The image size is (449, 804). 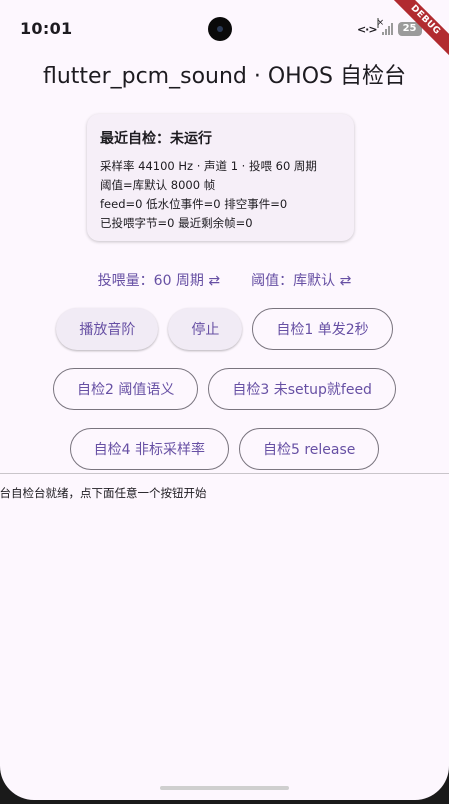 I want to click on button-row-1: 播放音阶 停止 自检1 单发2秒, so click(x=224, y=329).